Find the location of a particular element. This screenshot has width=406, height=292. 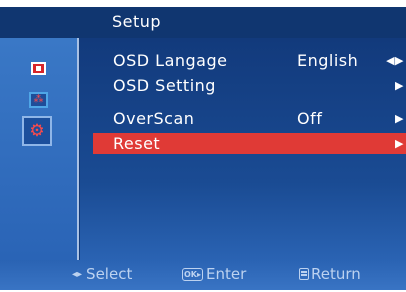

menu-item-osd-language: OSD Langage English ◀▶ is located at coordinates (249, 60).